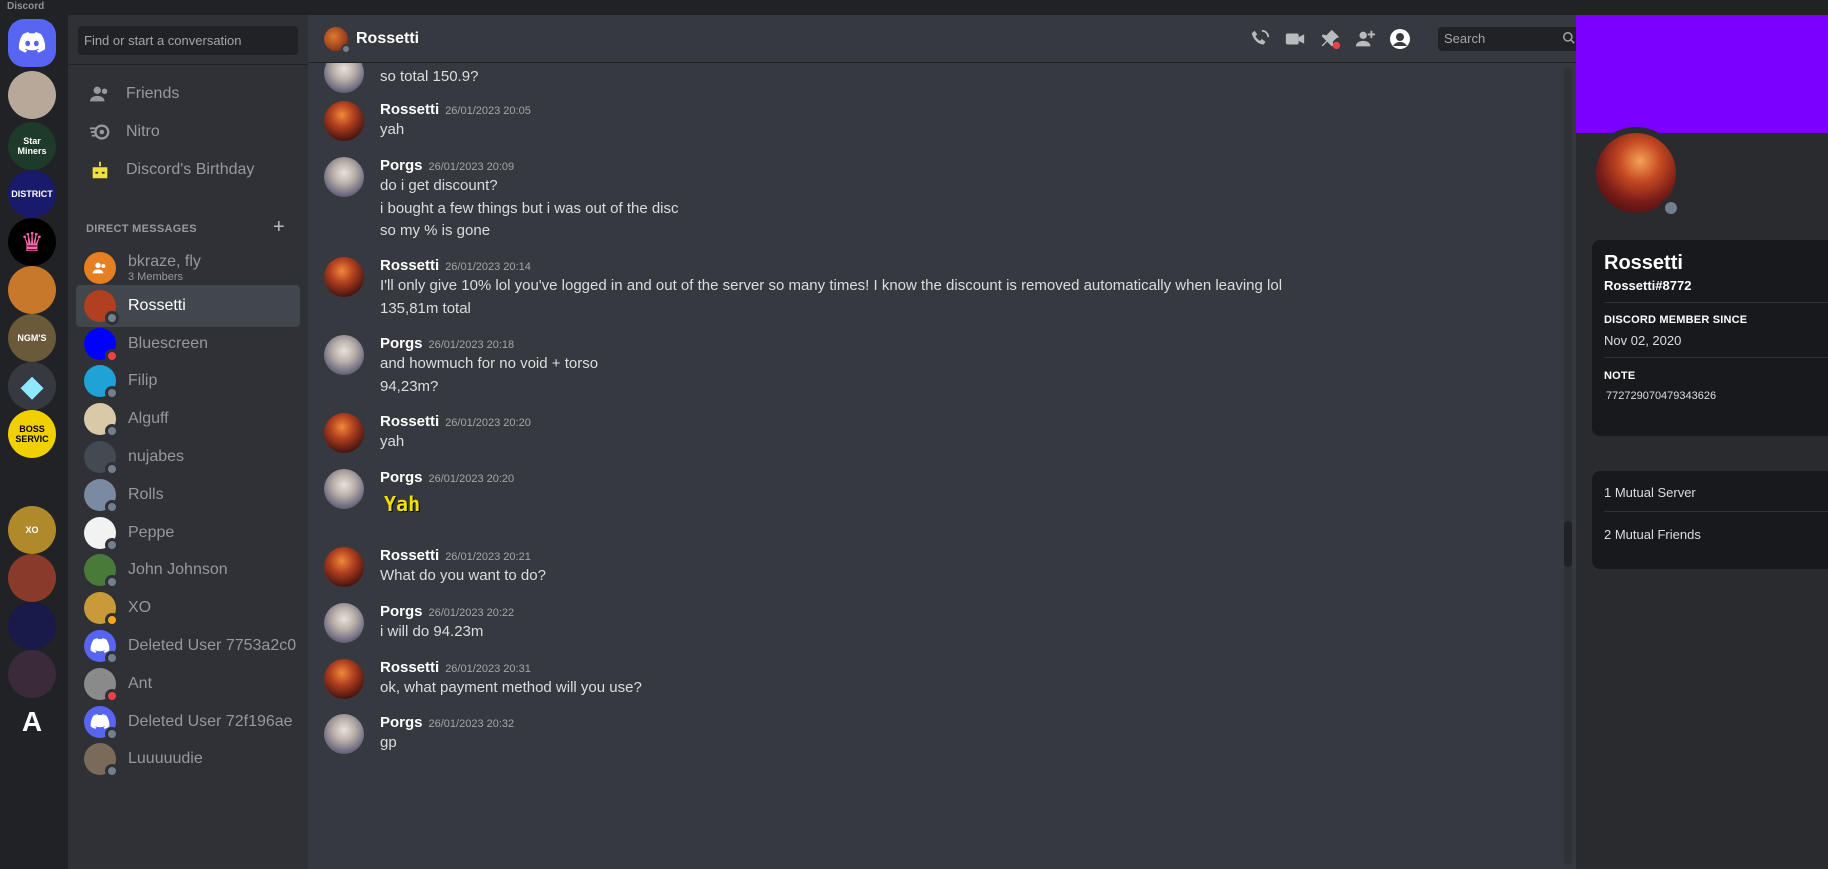 The height and width of the screenshot is (869, 1828). Describe the element at coordinates (1510, 39) in the screenshot. I see `chat-search-input: Search` at that location.